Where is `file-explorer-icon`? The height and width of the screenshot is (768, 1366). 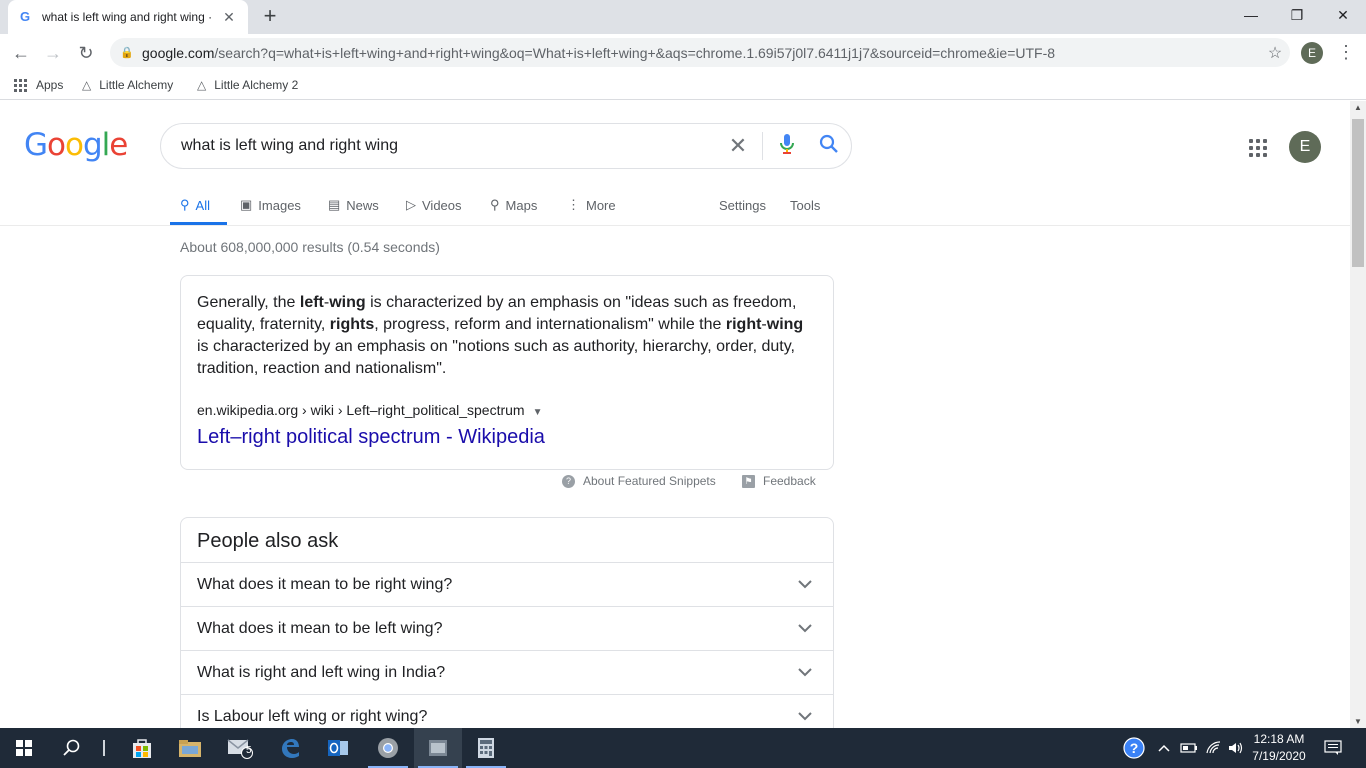
file-explorer-icon is located at coordinates (190, 748).